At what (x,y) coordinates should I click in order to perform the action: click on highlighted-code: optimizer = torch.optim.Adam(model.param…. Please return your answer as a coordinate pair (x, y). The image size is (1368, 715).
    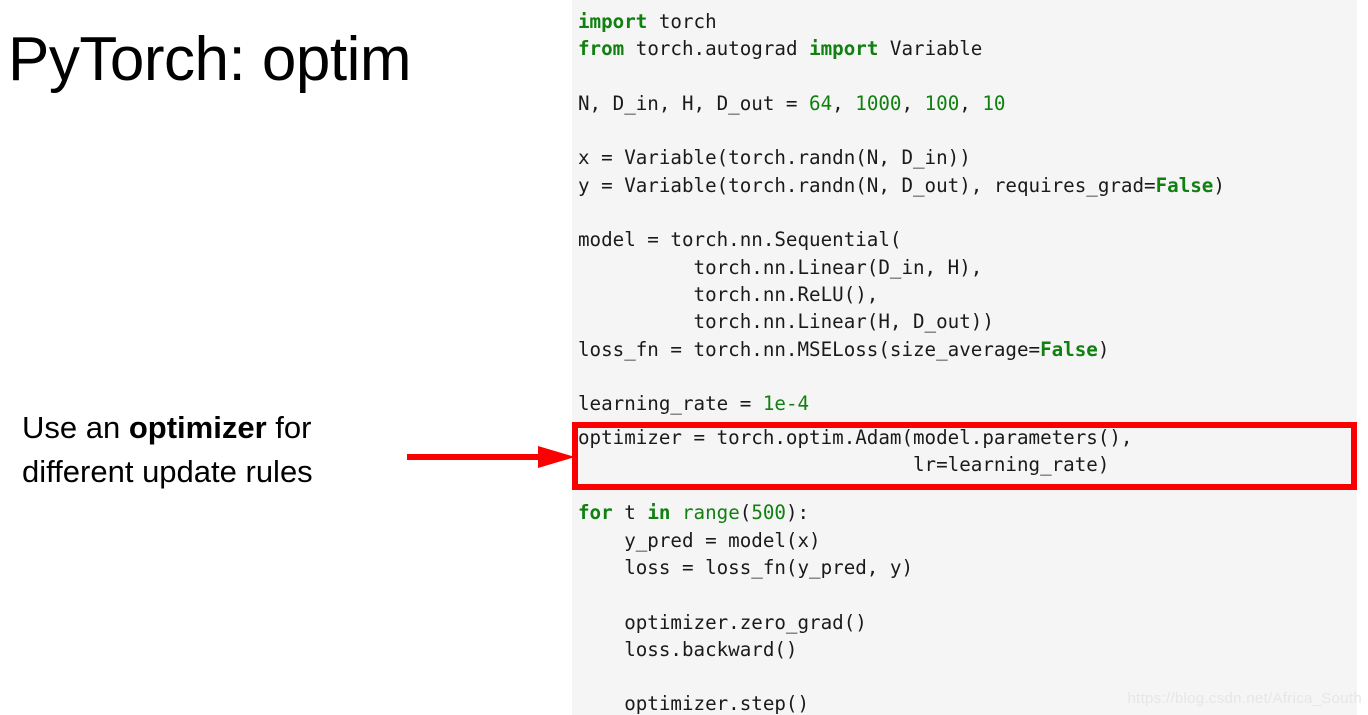
    Looking at the image, I should click on (855, 451).